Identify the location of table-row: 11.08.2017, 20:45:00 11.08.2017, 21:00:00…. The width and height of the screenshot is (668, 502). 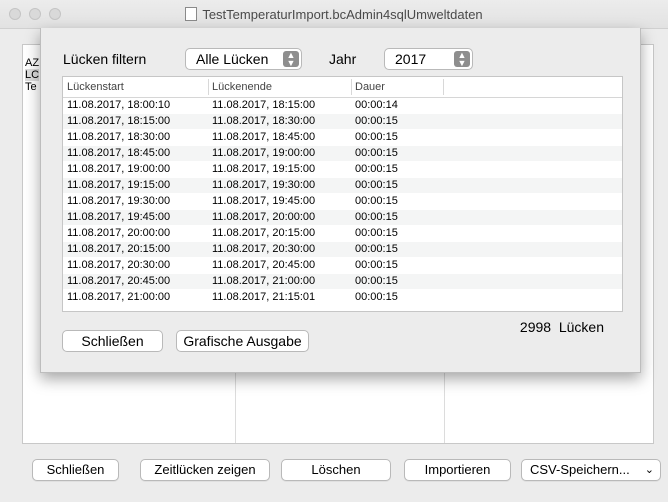
(342, 281).